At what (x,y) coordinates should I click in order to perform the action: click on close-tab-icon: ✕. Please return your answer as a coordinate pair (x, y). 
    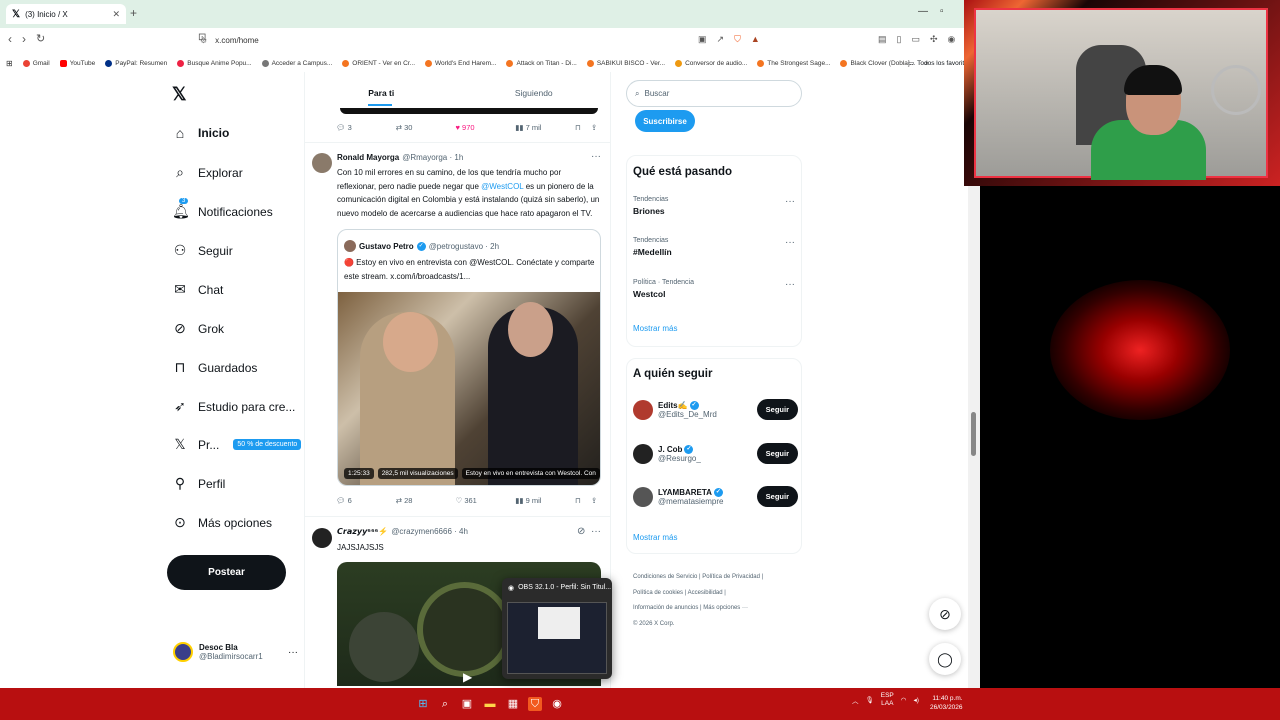
    Looking at the image, I should click on (116, 14).